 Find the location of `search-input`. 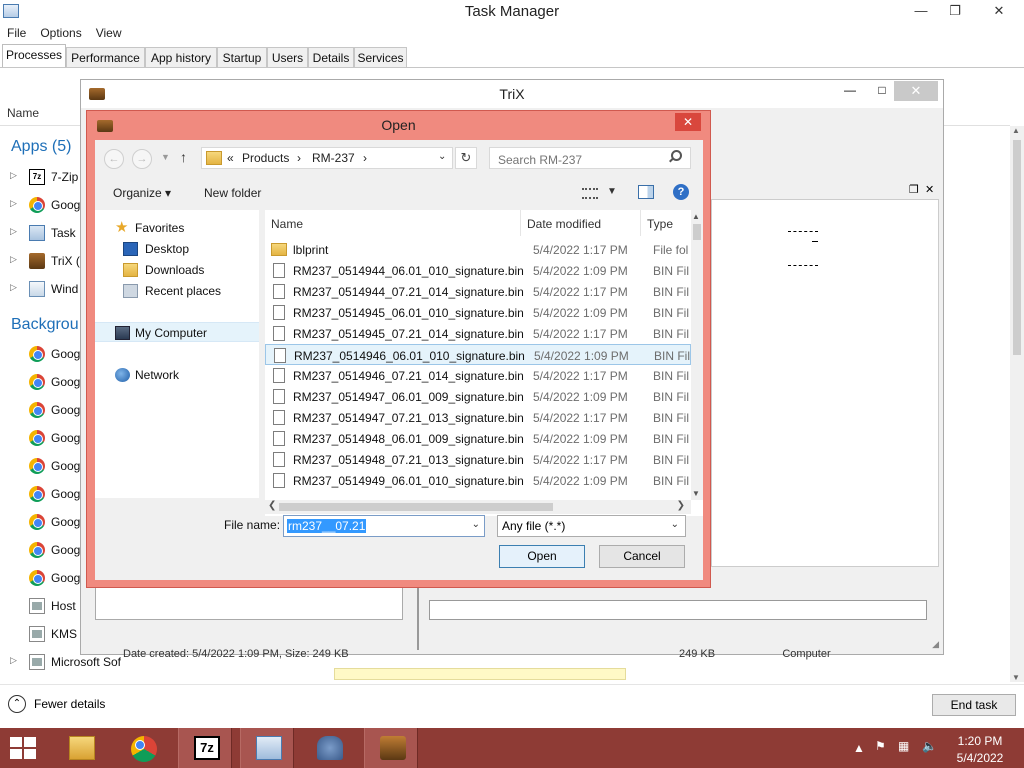

search-input is located at coordinates (590, 158).